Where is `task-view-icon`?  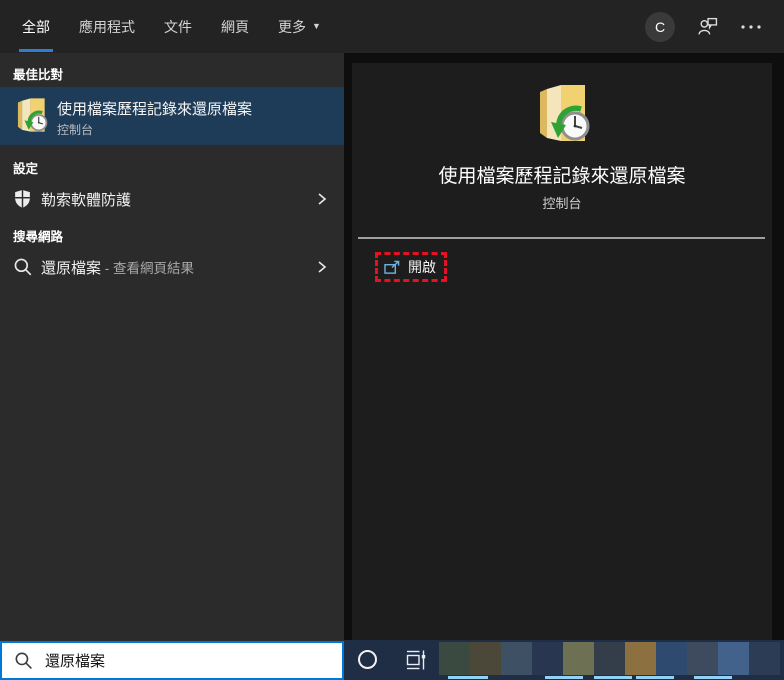 task-view-icon is located at coordinates (416, 660).